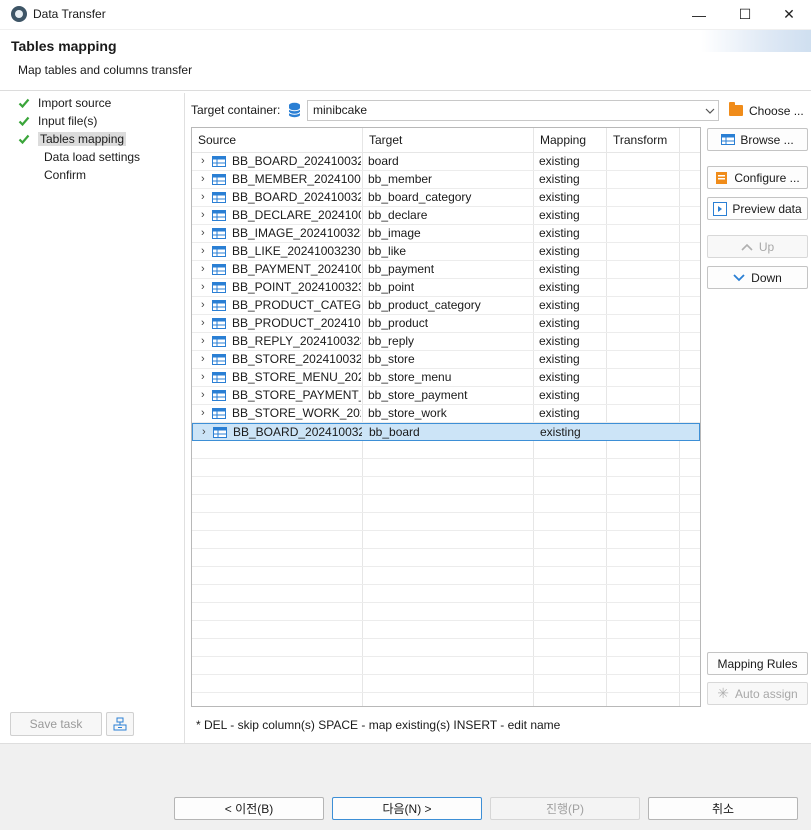  What do you see at coordinates (449, 287) in the screenshot?
I see `target-cell: bb_point` at bounding box center [449, 287].